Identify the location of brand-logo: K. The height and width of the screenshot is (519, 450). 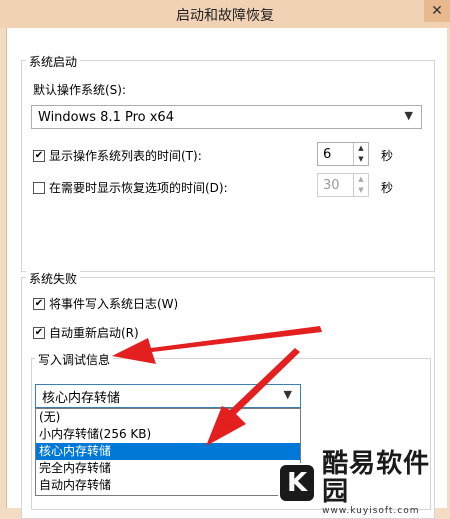
(297, 482).